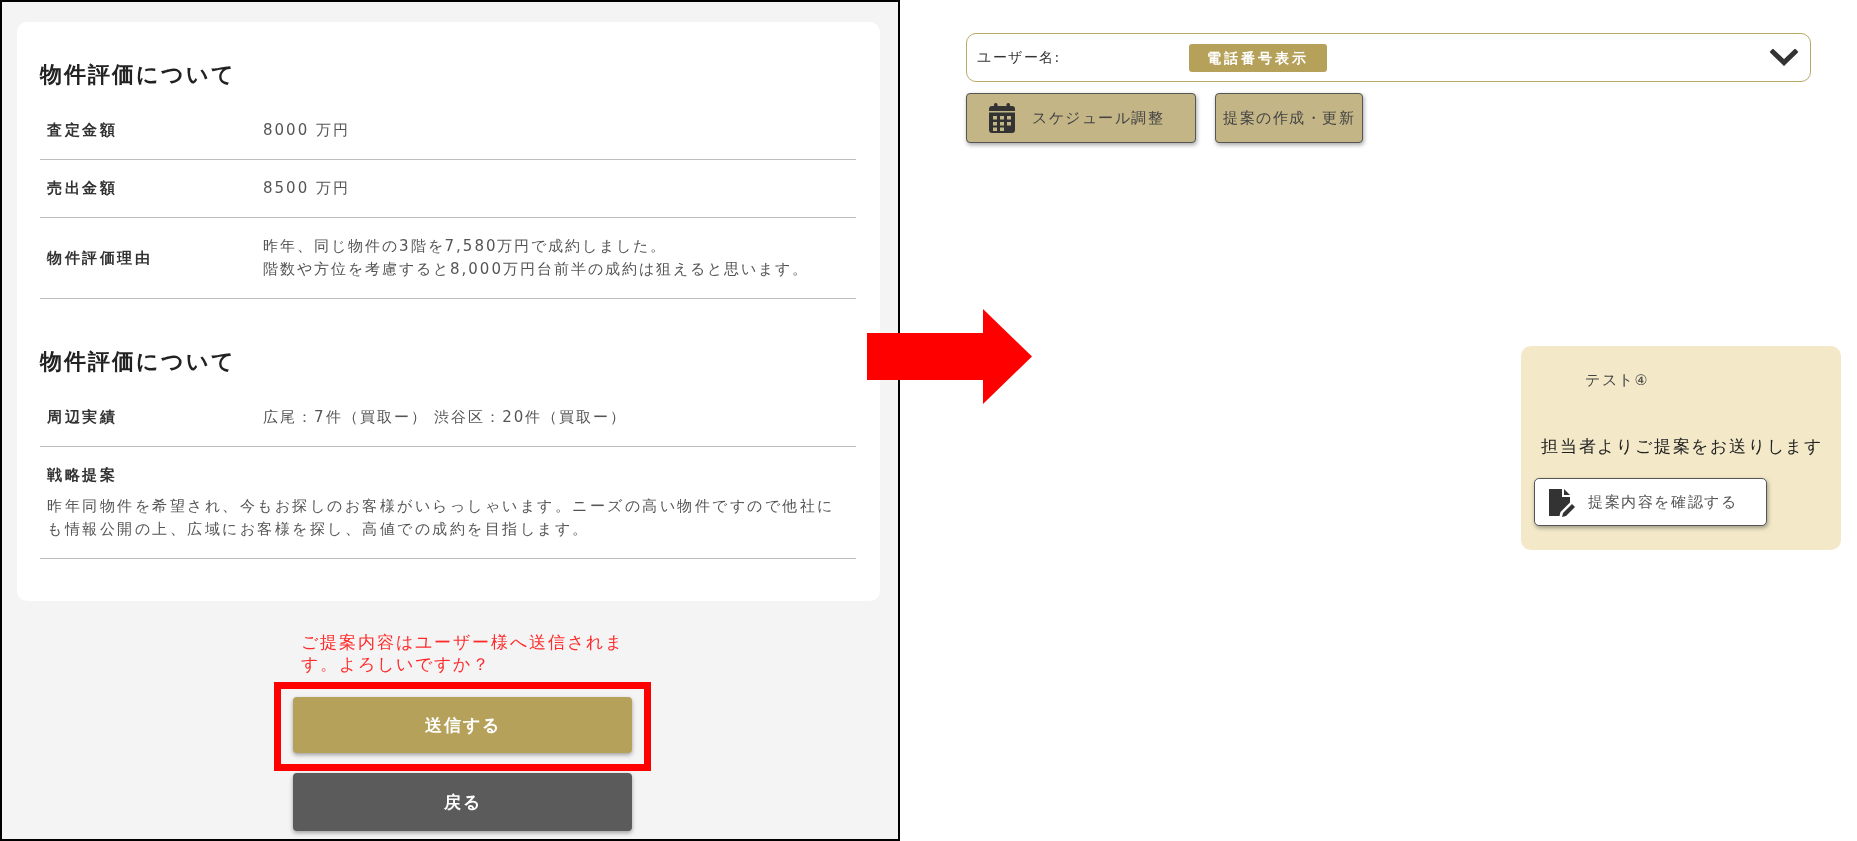 This screenshot has width=1857, height=841. I want to click on show-phone-button: 電話番号表示, so click(1257, 57).